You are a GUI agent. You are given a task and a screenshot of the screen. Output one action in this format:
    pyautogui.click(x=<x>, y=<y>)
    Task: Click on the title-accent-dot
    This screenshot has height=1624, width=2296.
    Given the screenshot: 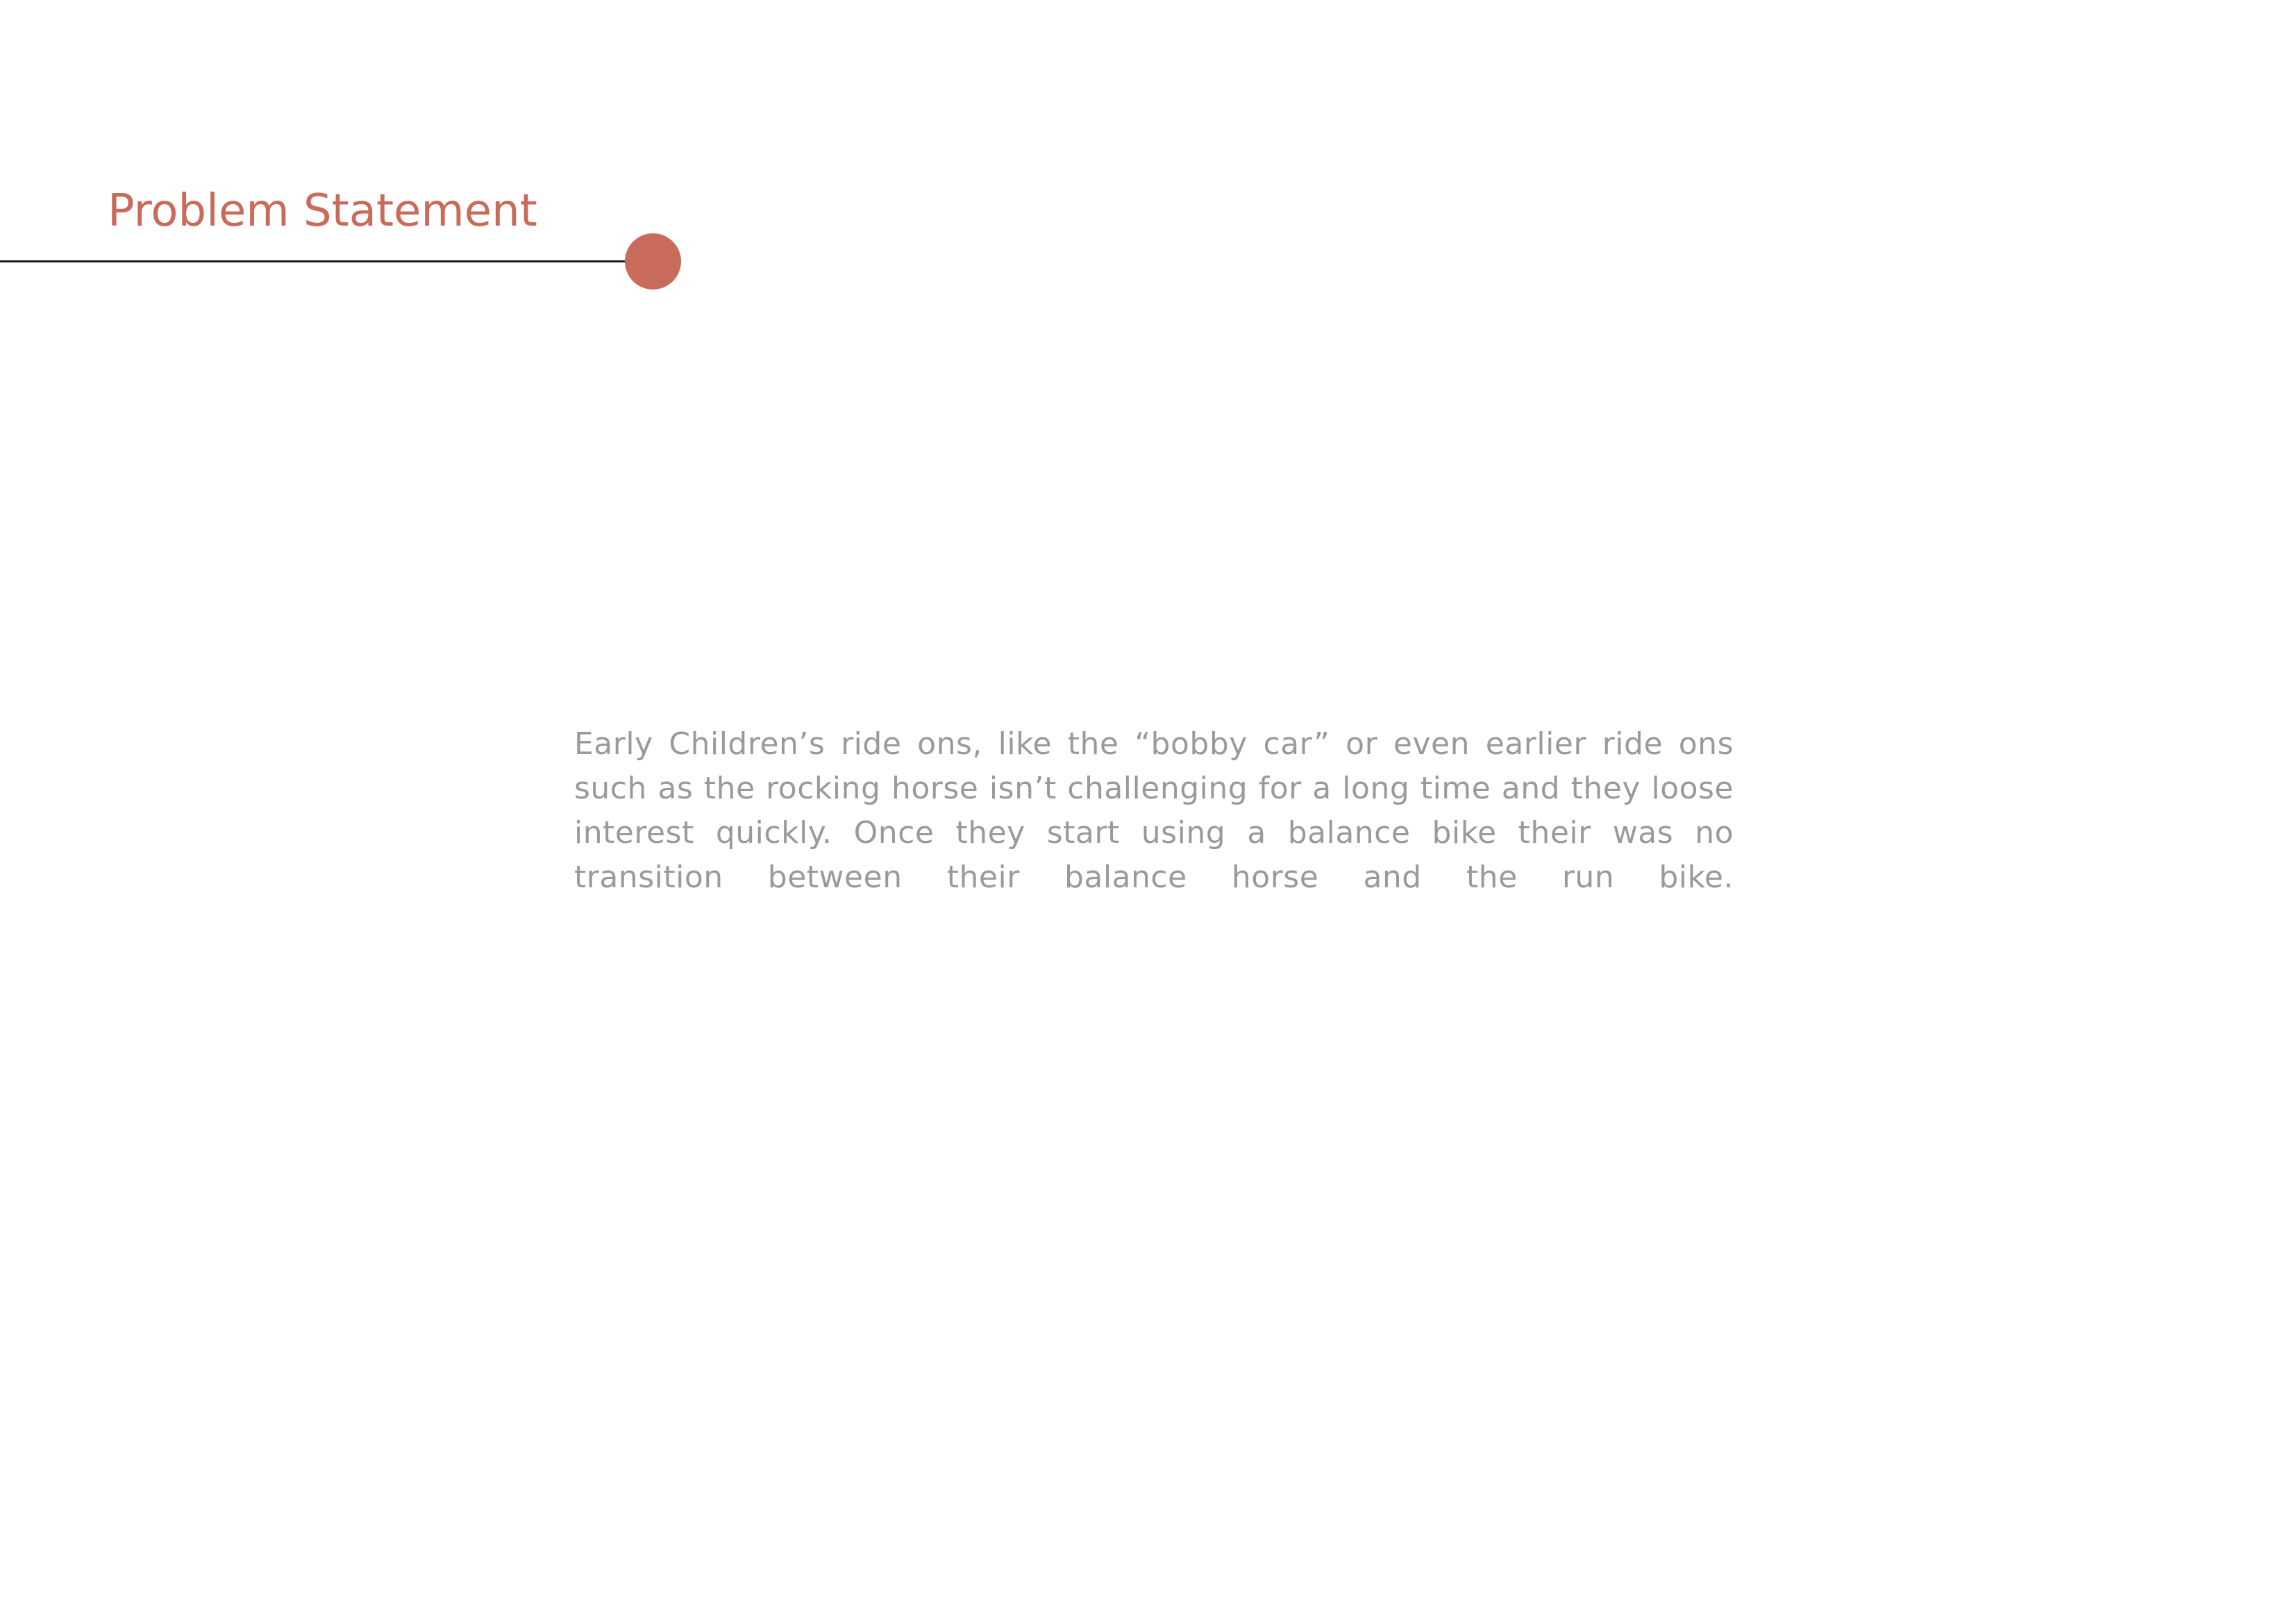 What is the action you would take?
    pyautogui.click(x=653, y=261)
    